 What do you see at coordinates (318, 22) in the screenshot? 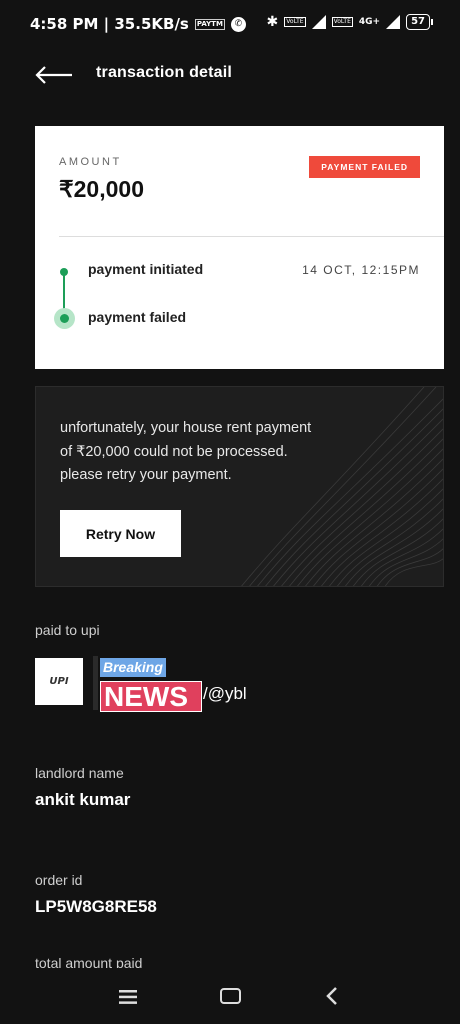
I see `signal-icon` at bounding box center [318, 22].